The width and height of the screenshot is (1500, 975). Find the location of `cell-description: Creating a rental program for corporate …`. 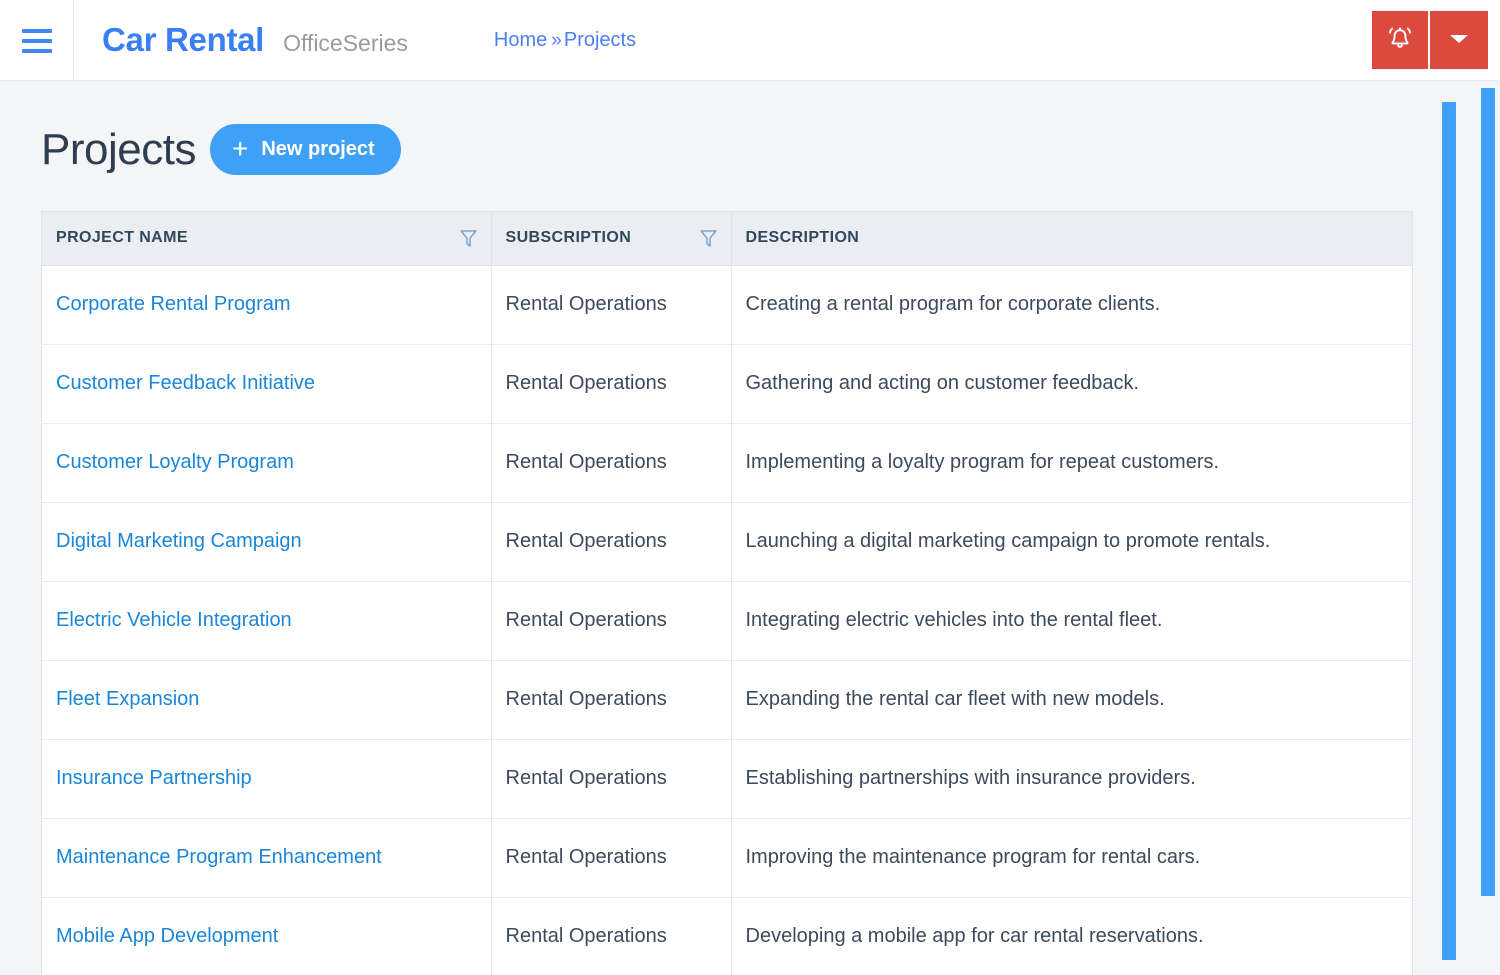

cell-description: Creating a rental program for corporate … is located at coordinates (1071, 305).